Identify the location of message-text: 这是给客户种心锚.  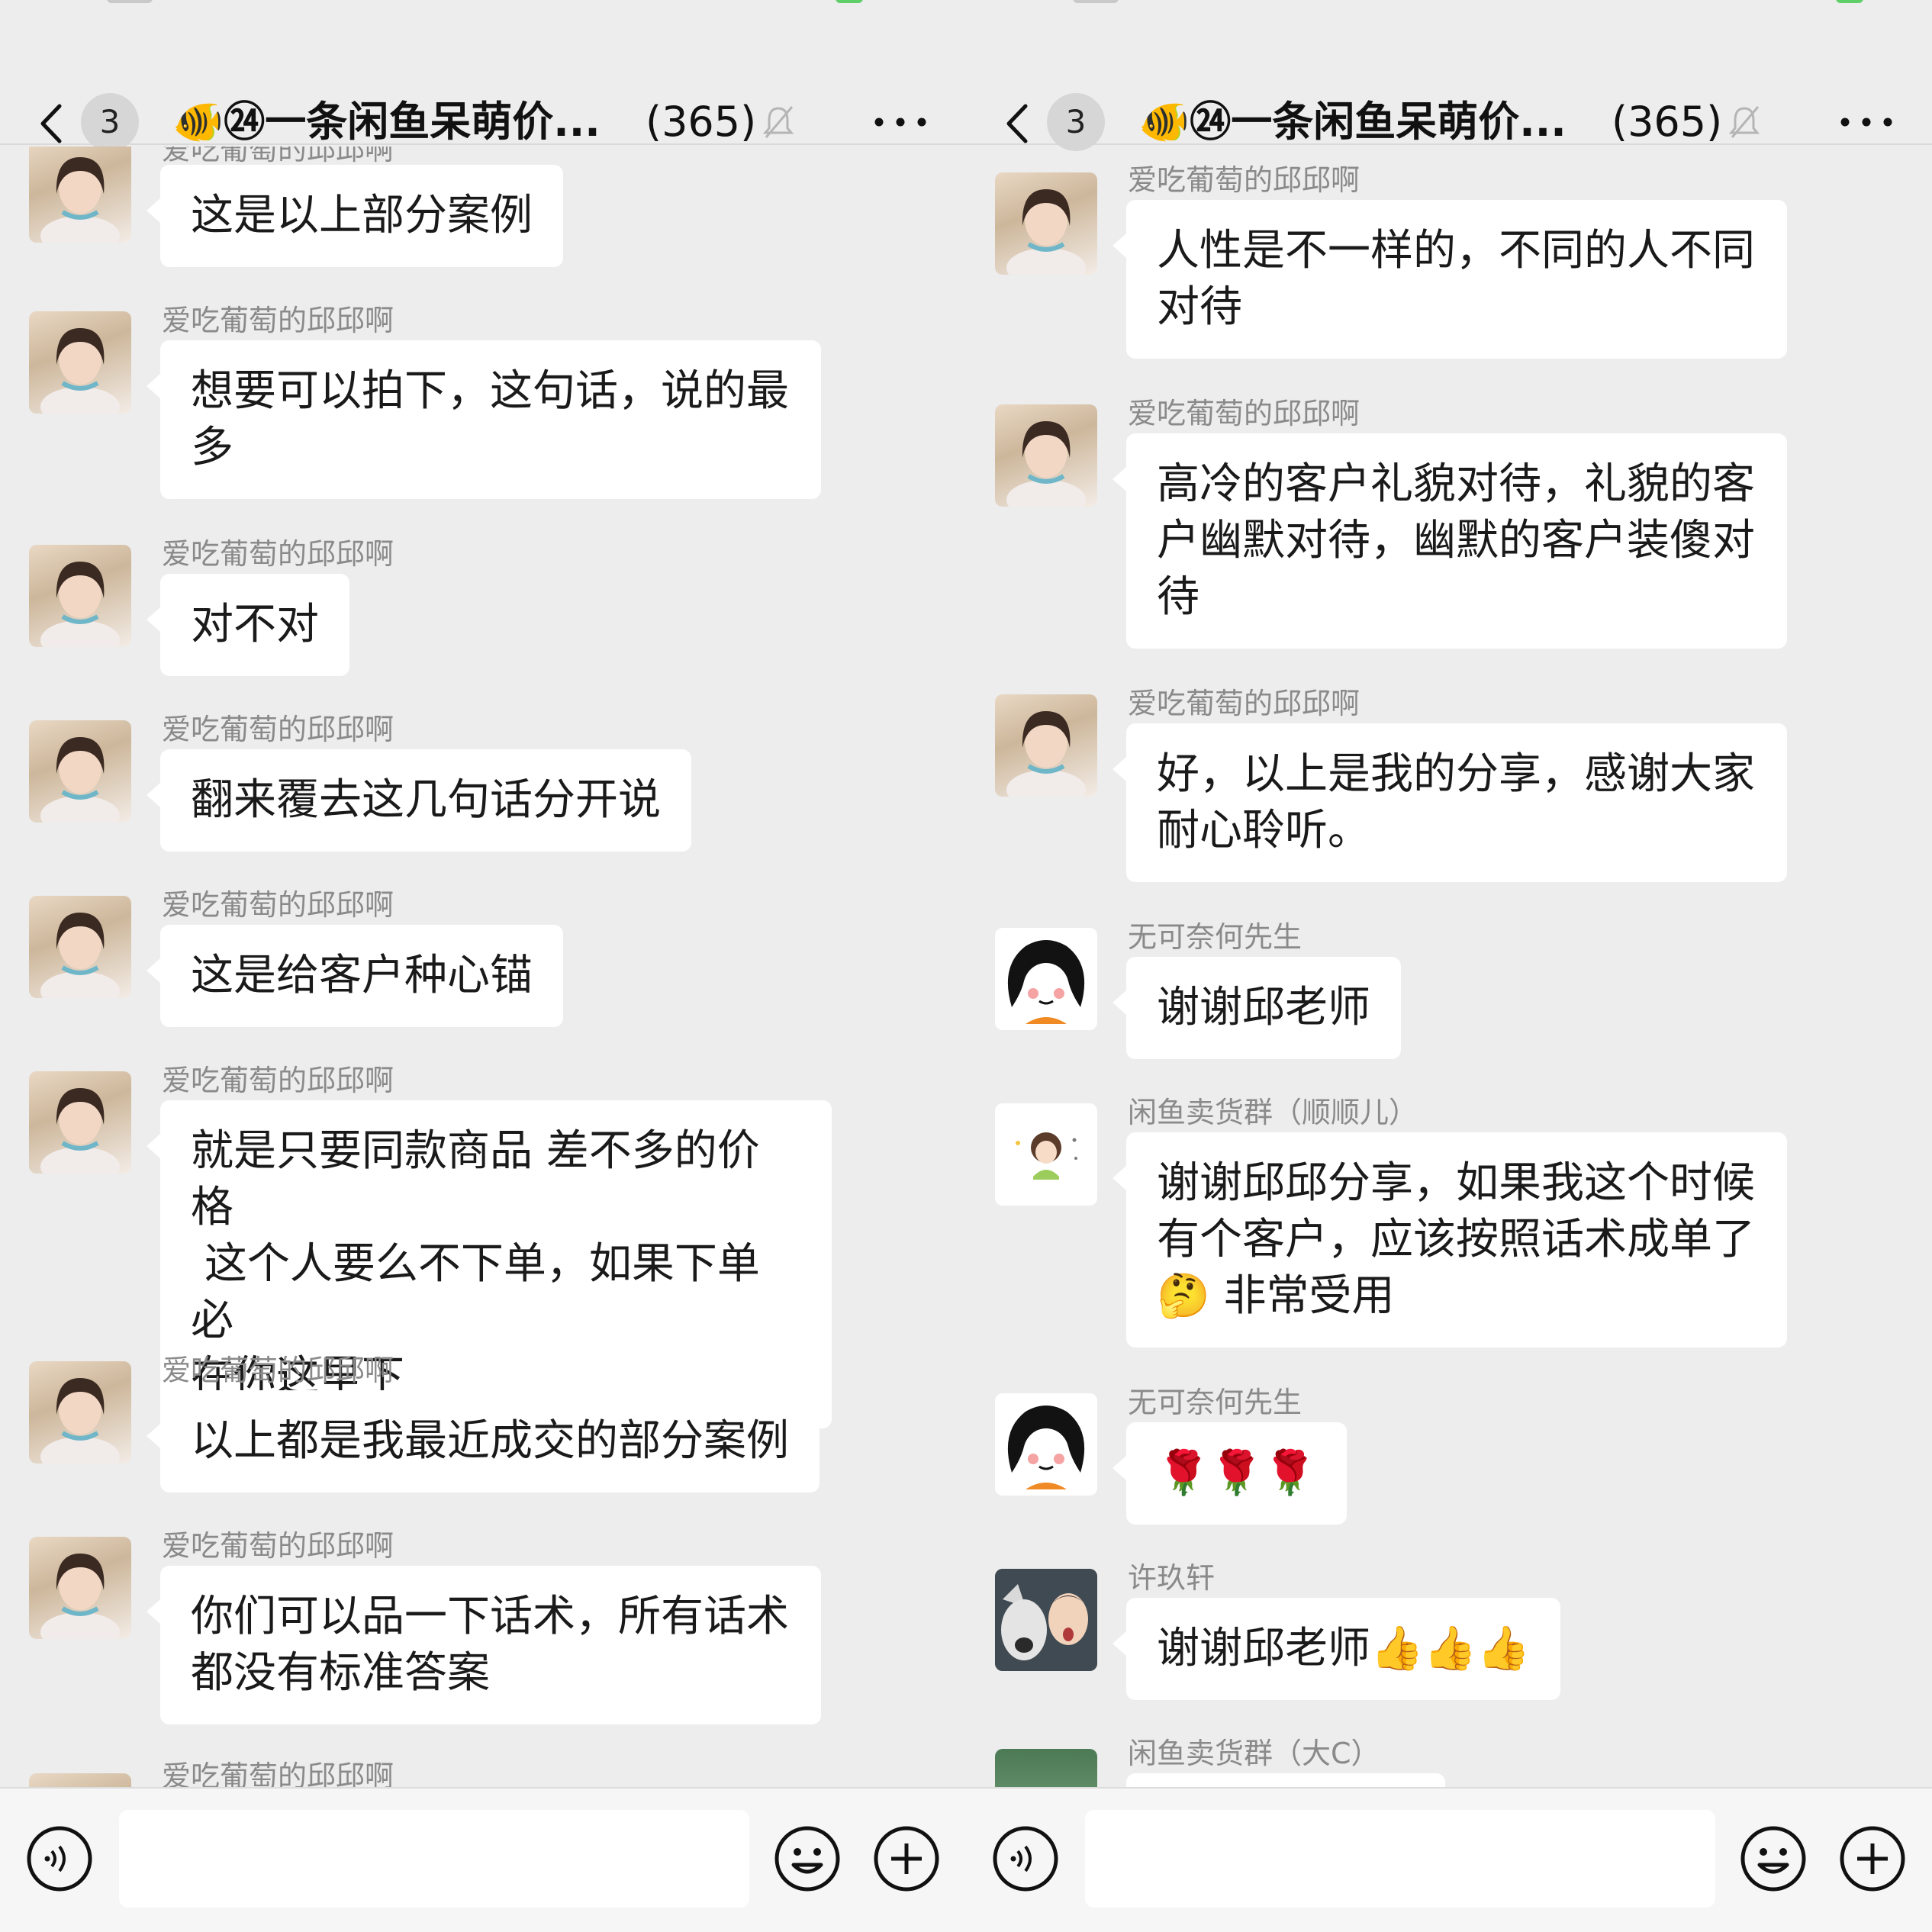
(362, 975).